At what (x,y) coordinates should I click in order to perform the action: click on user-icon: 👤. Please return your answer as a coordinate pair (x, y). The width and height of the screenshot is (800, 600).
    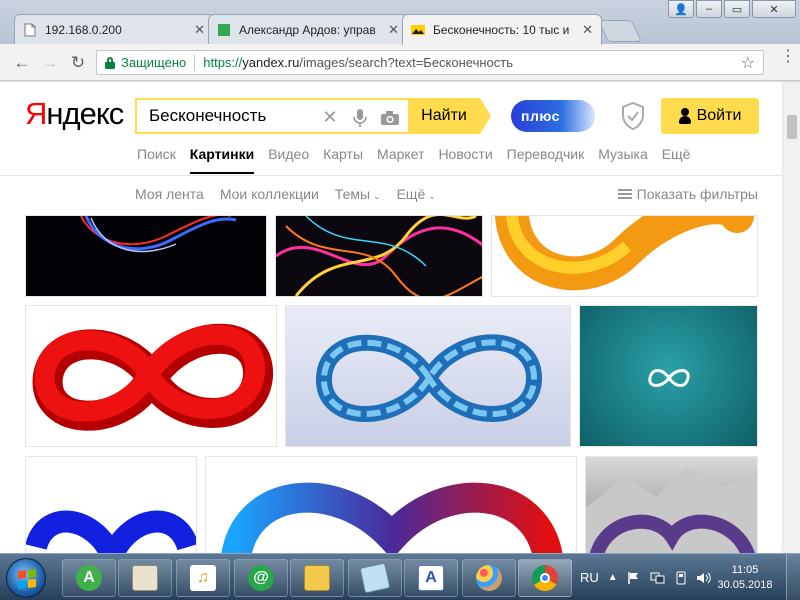
    Looking at the image, I should click on (681, 9).